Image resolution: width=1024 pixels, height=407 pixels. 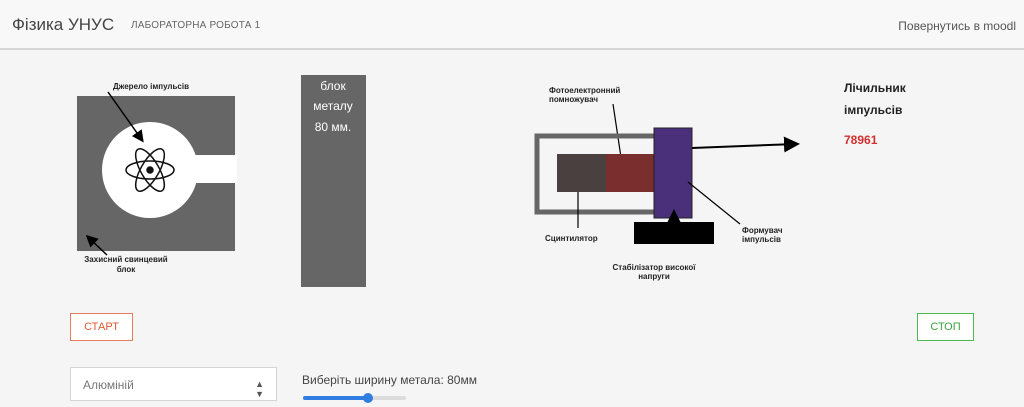 I want to click on counter-value: 78961, so click(x=861, y=140).